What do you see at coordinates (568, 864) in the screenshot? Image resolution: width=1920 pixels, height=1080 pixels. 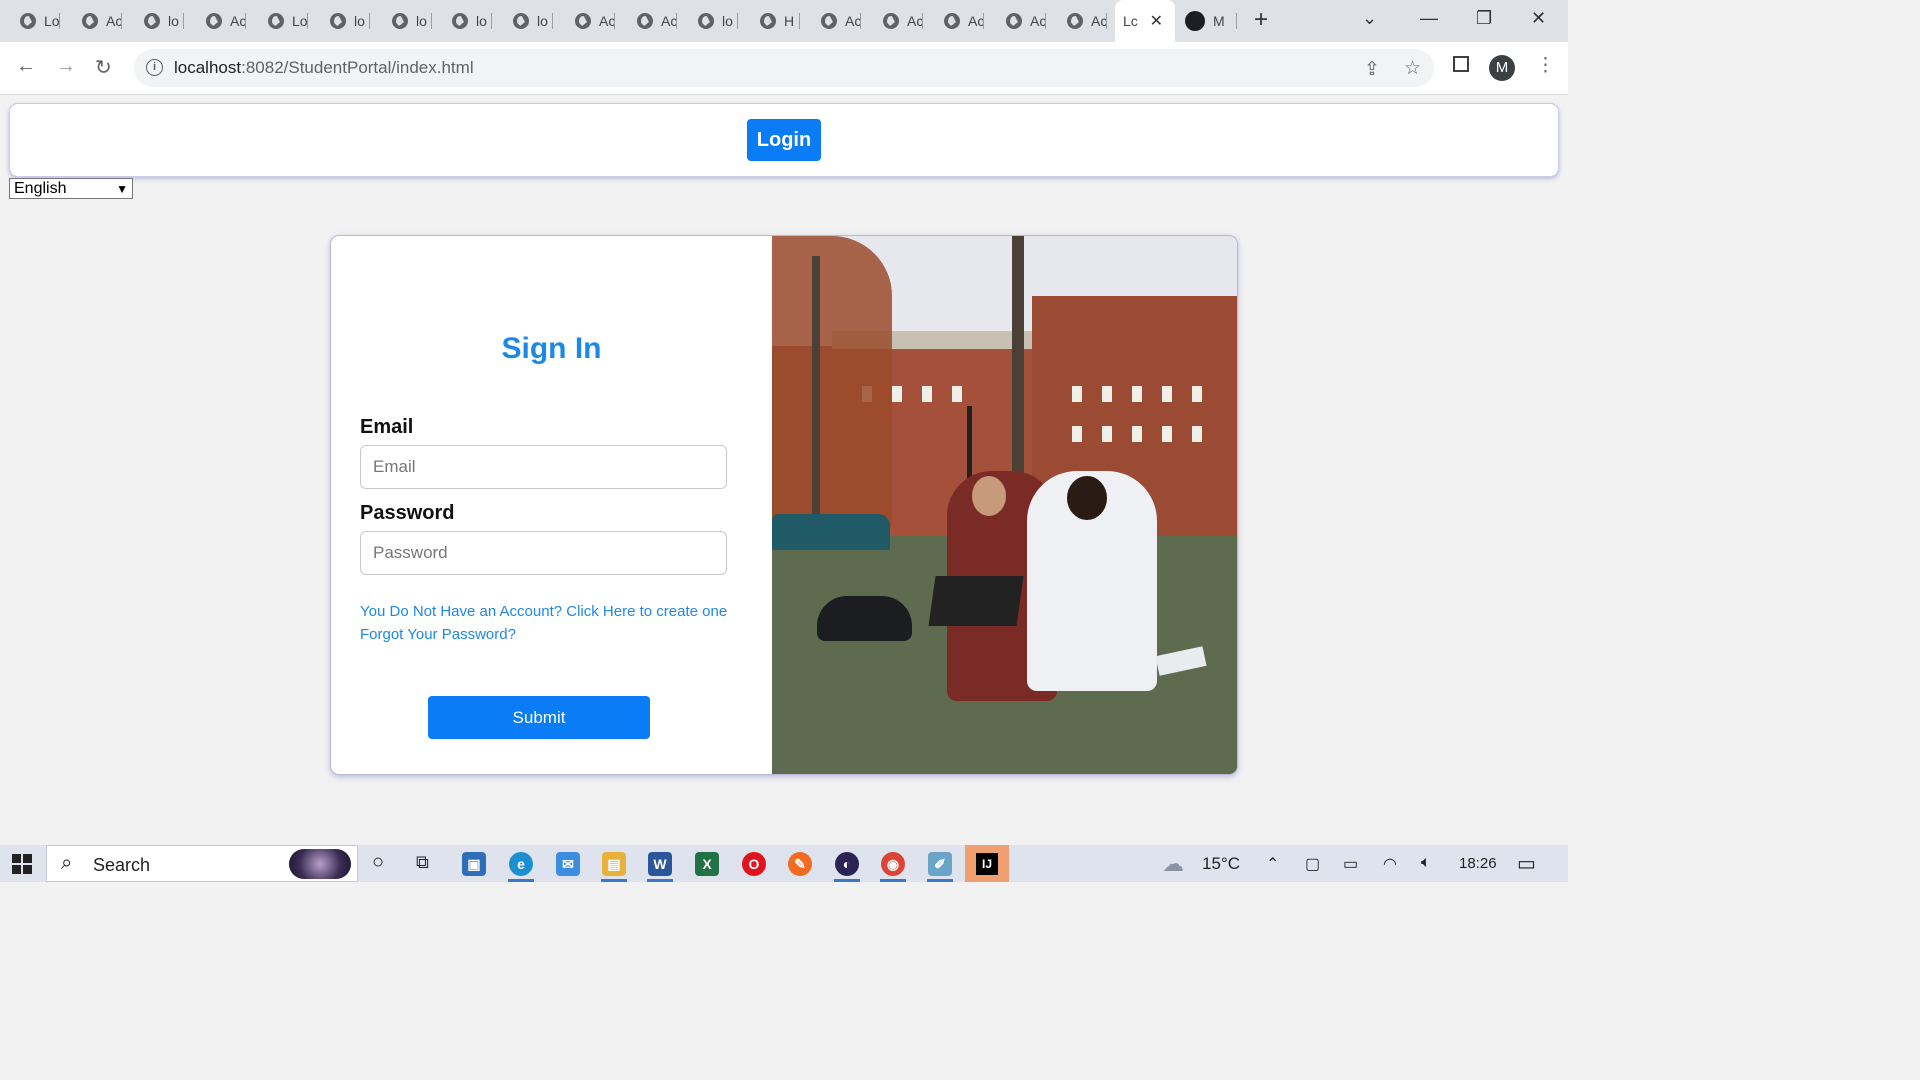 I see `mail-icon: ✉` at bounding box center [568, 864].